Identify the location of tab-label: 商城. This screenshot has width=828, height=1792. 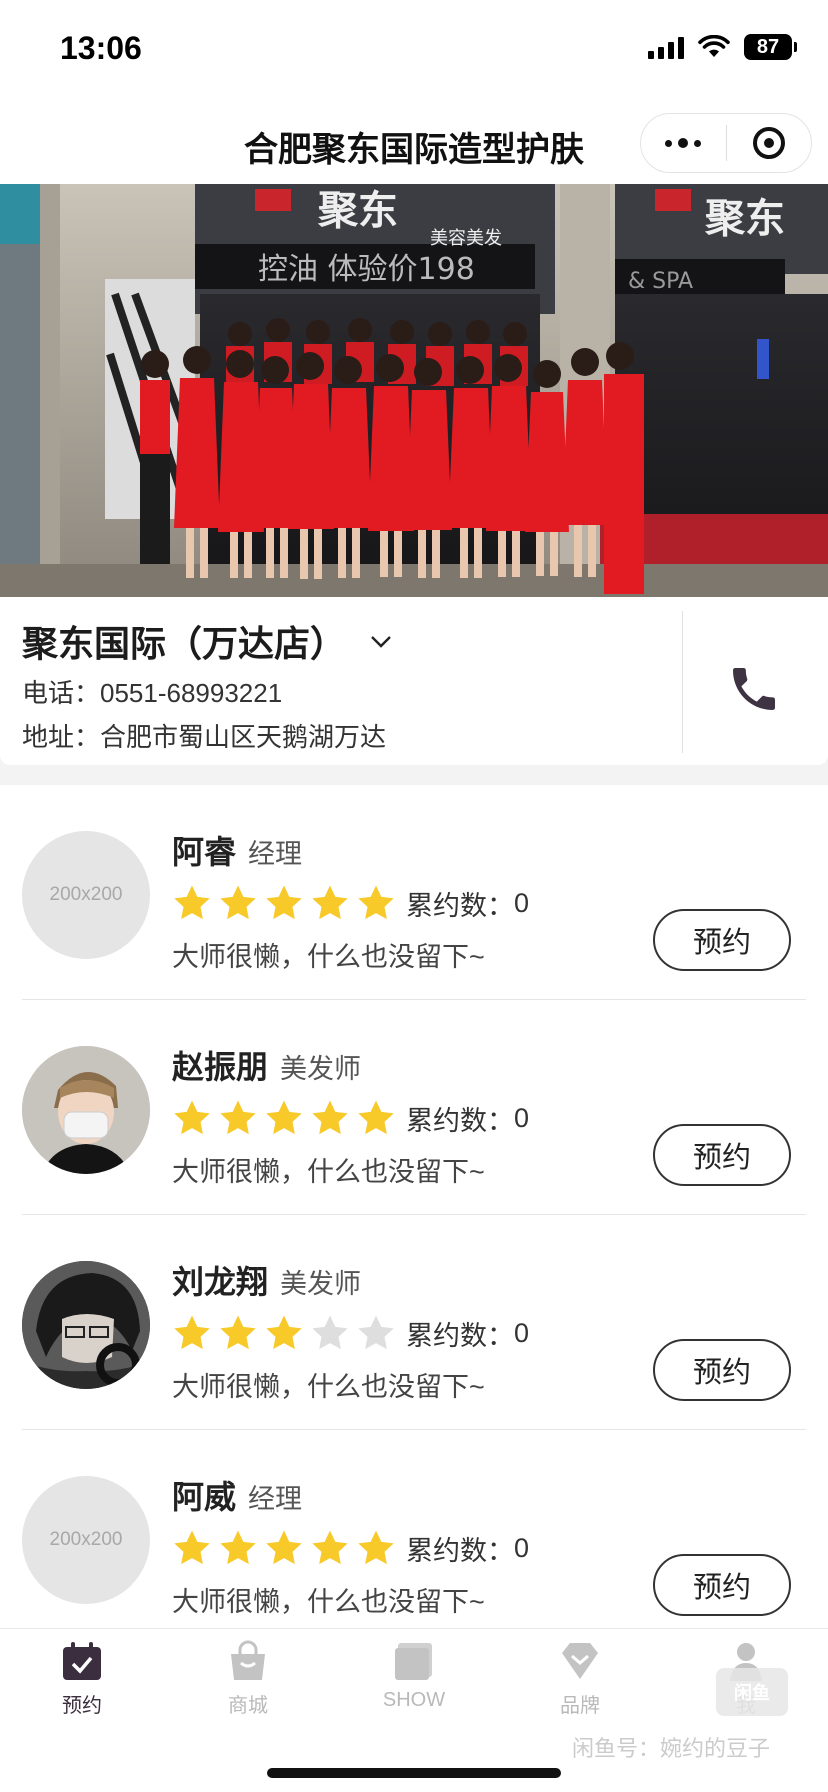
(248, 1706).